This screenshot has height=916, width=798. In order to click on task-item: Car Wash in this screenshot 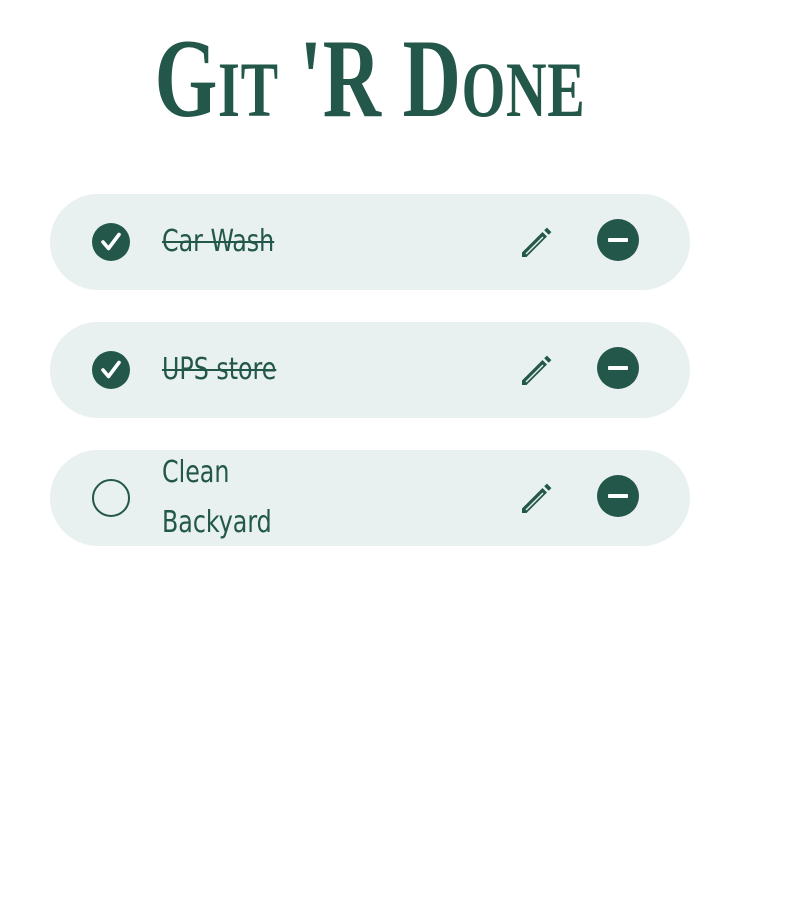, I will do `click(370, 242)`.